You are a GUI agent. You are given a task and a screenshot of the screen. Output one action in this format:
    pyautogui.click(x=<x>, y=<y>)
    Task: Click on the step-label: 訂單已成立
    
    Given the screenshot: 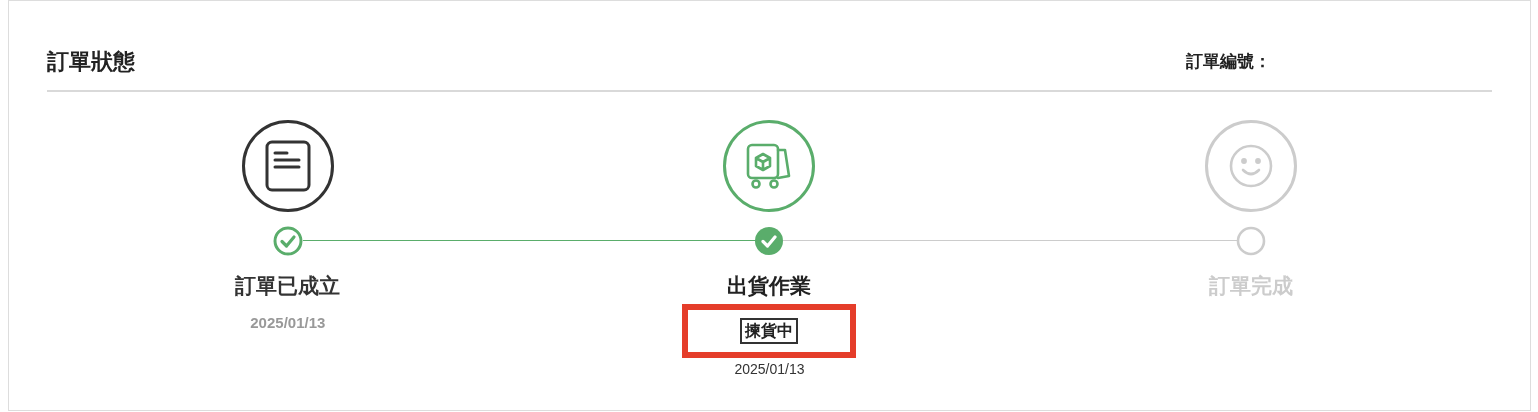 What is the action you would take?
    pyautogui.click(x=288, y=286)
    